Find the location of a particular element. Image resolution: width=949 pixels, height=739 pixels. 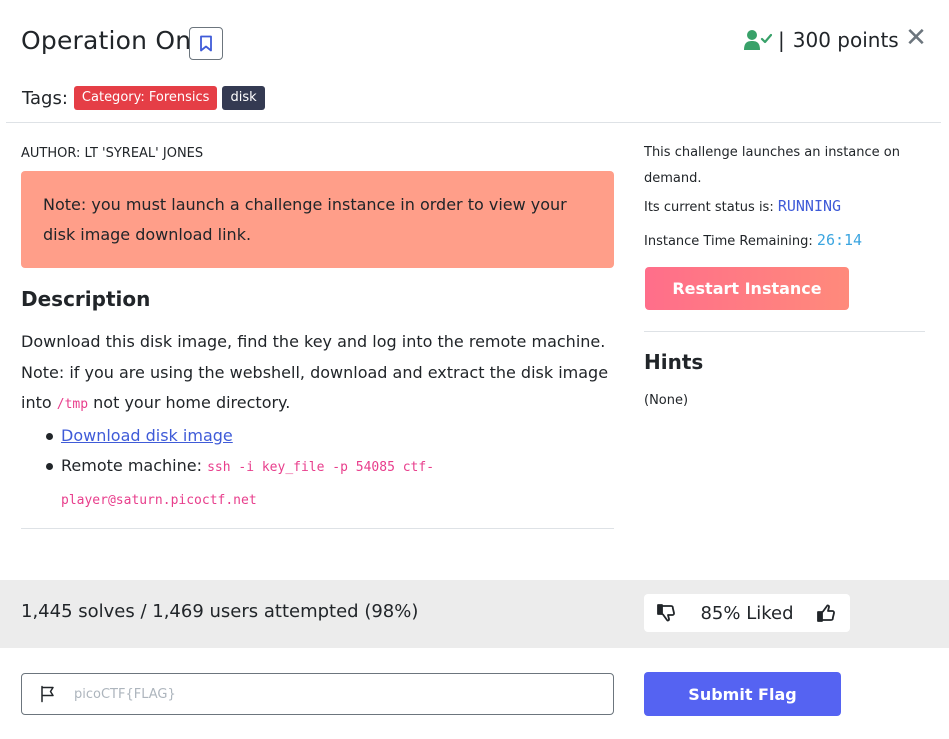

description-note-suffix: not your home directory. is located at coordinates (189, 402).